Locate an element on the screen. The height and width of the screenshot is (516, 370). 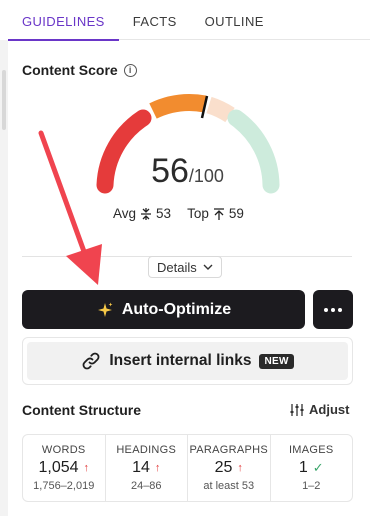
cell-range: 1,756–2,019 is located at coordinates (64, 486).